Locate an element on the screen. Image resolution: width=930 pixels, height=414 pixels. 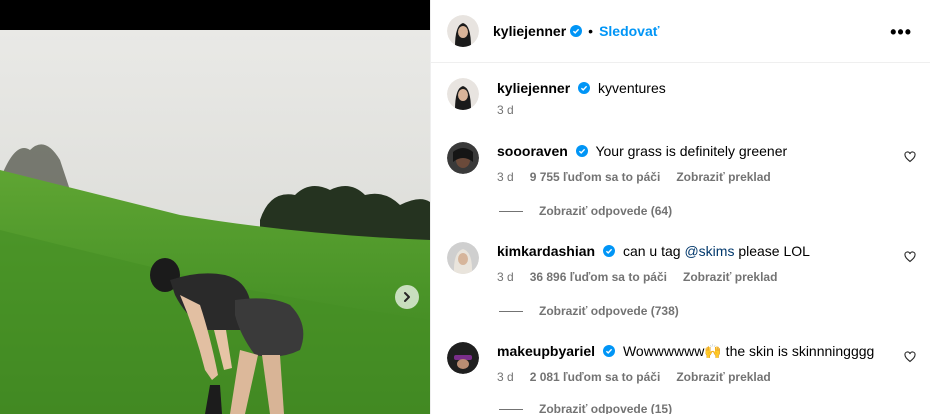
caption-text: kyventures is located at coordinates (632, 88).